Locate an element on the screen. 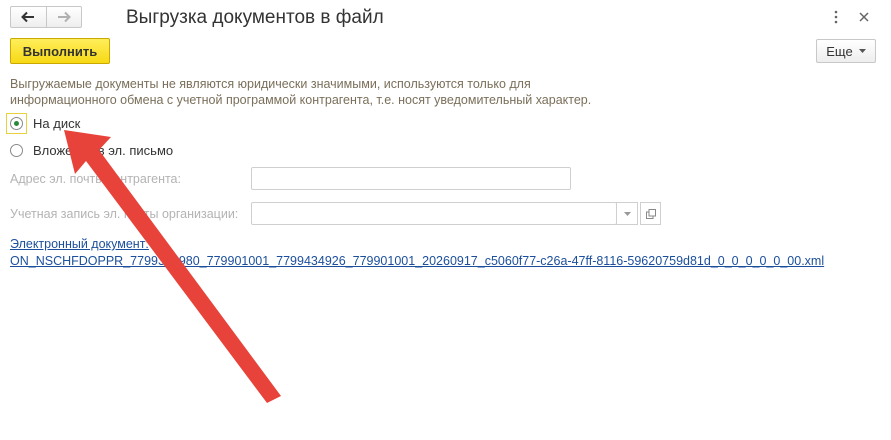 Image resolution: width=891 pixels, height=440 pixels. arrow-right-icon is located at coordinates (64, 17).